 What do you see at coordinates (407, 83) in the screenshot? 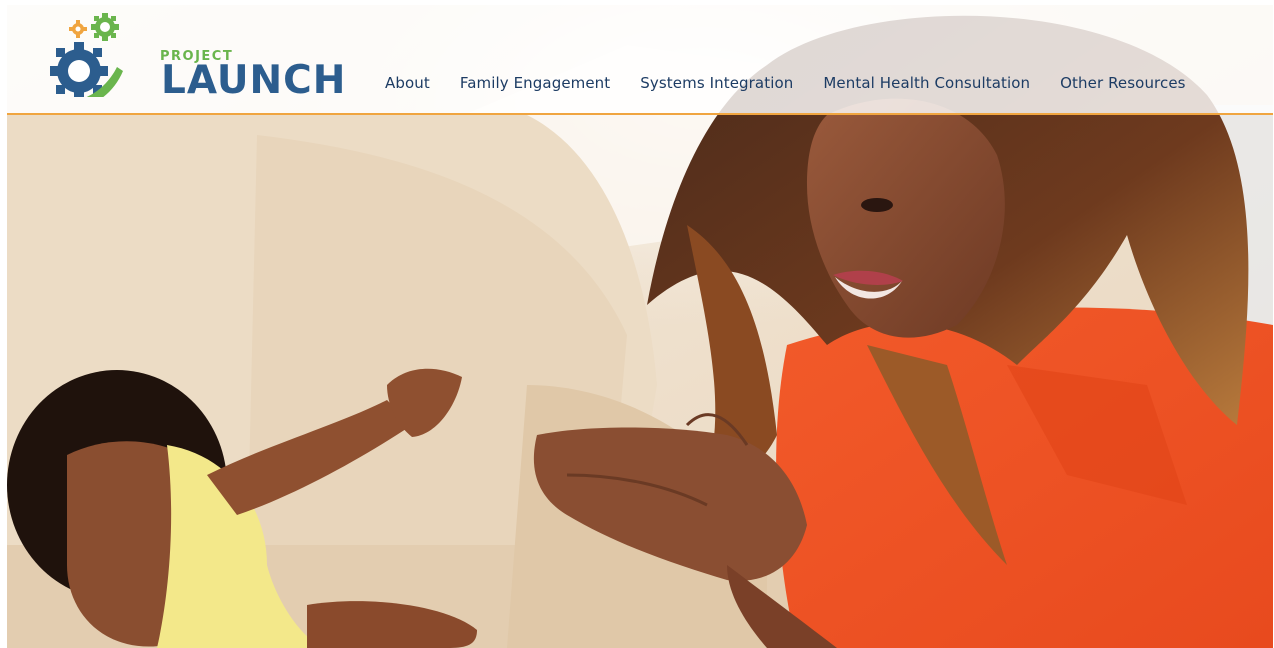
I see `nav-about: About` at bounding box center [407, 83].